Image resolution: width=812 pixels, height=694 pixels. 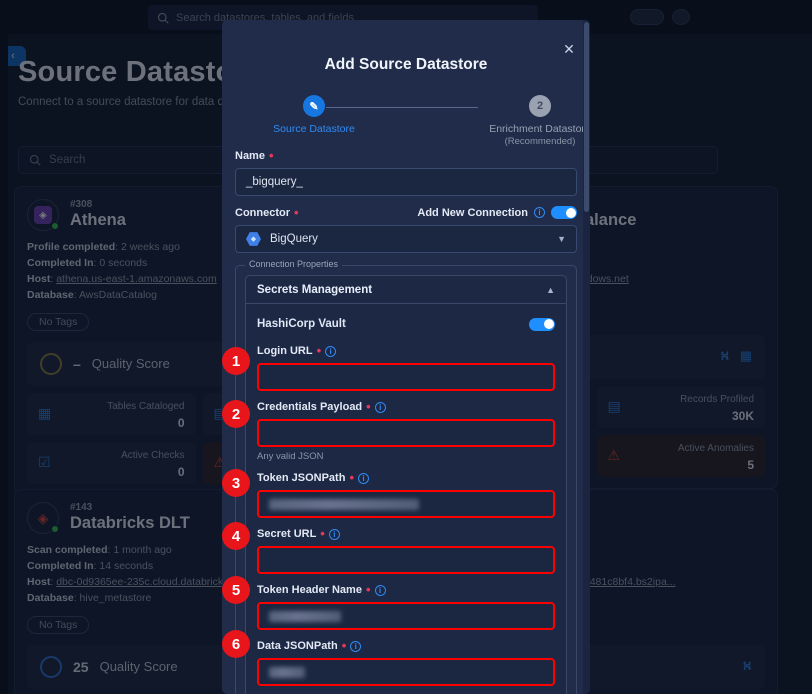 I want to click on data-jsonpath-label: Data JSONPath, so click(x=297, y=646).